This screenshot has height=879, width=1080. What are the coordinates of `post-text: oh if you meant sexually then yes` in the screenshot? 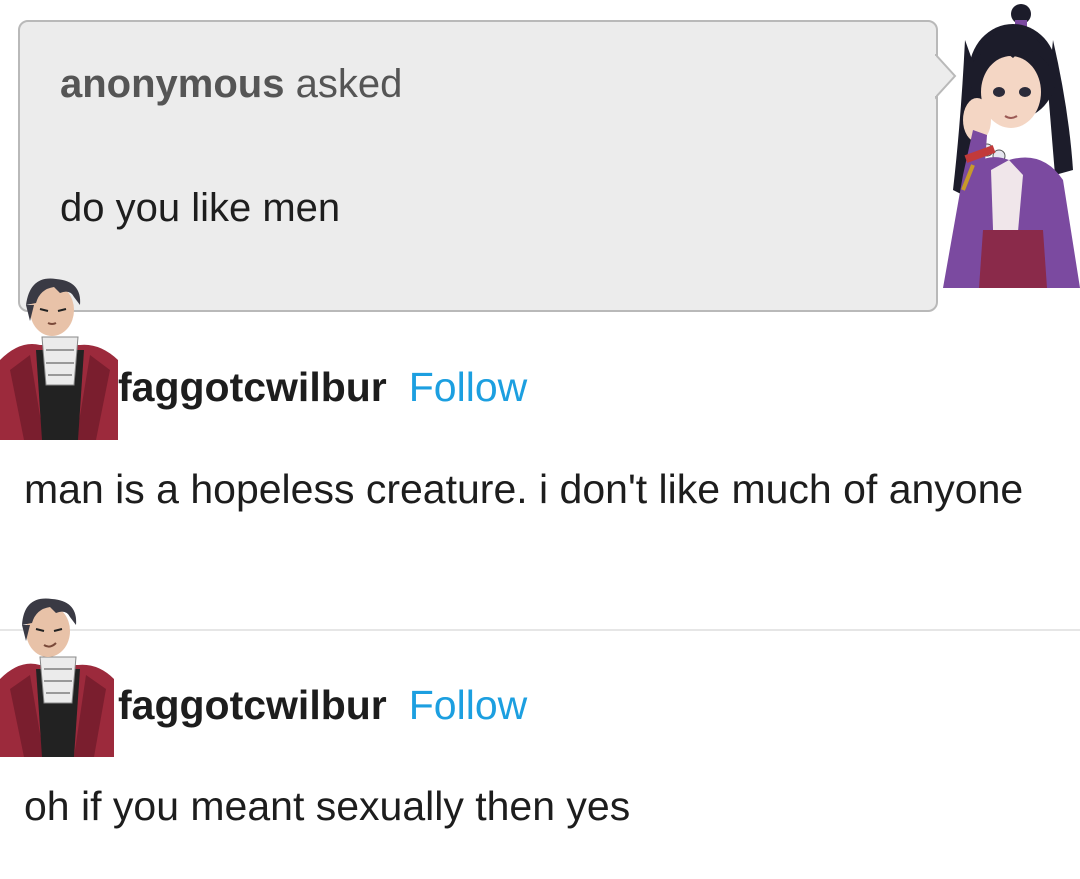 It's located at (327, 806).